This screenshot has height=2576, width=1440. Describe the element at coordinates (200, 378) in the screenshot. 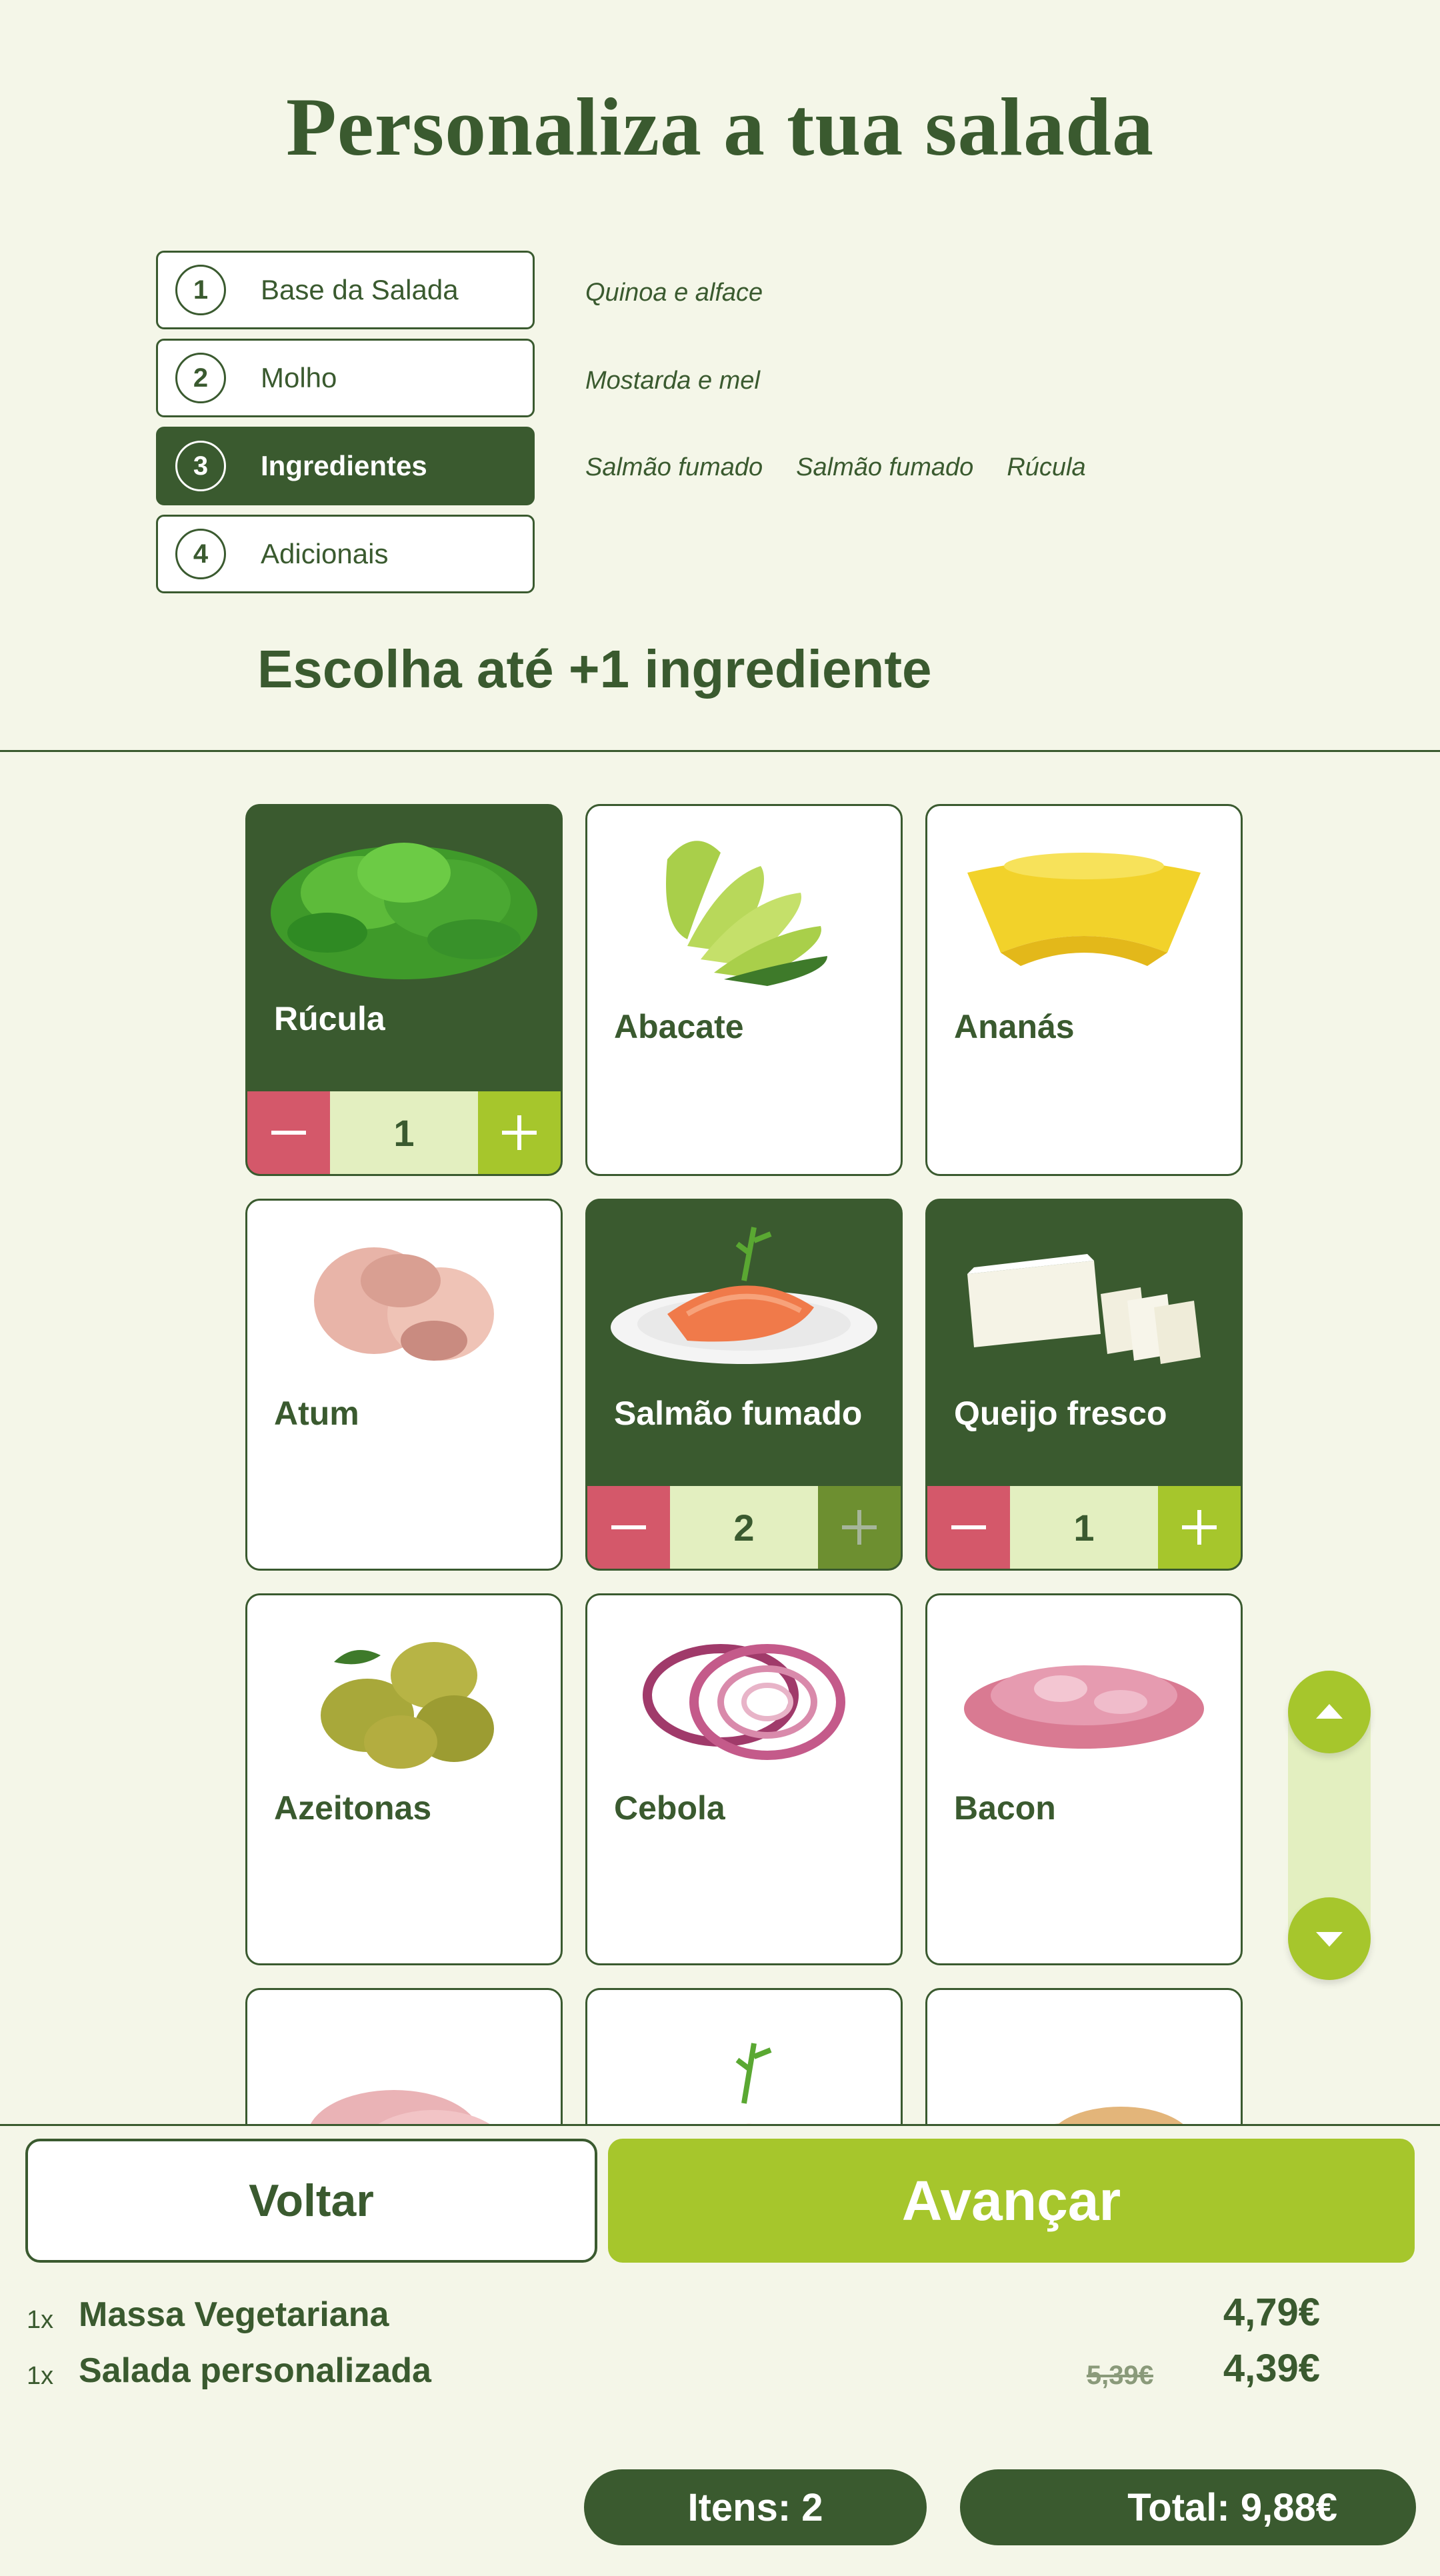

I see `step-number: 2` at that location.